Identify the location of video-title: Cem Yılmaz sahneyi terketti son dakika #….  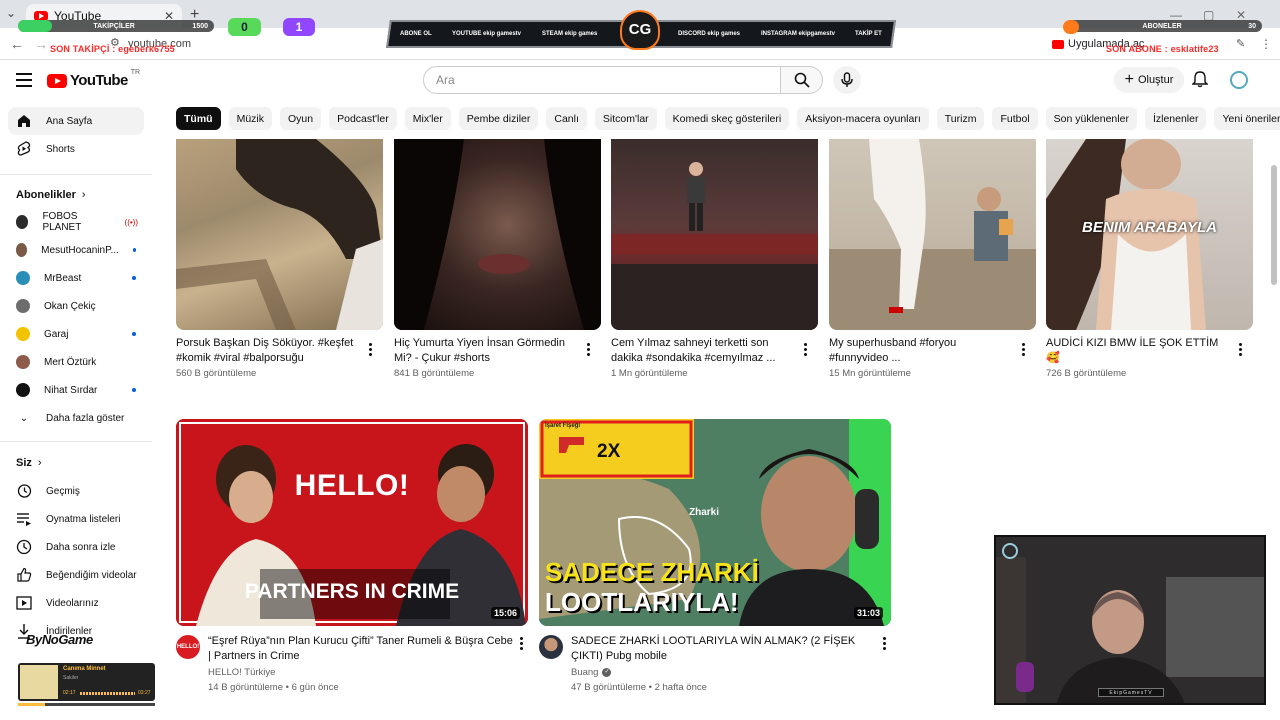
(703, 351).